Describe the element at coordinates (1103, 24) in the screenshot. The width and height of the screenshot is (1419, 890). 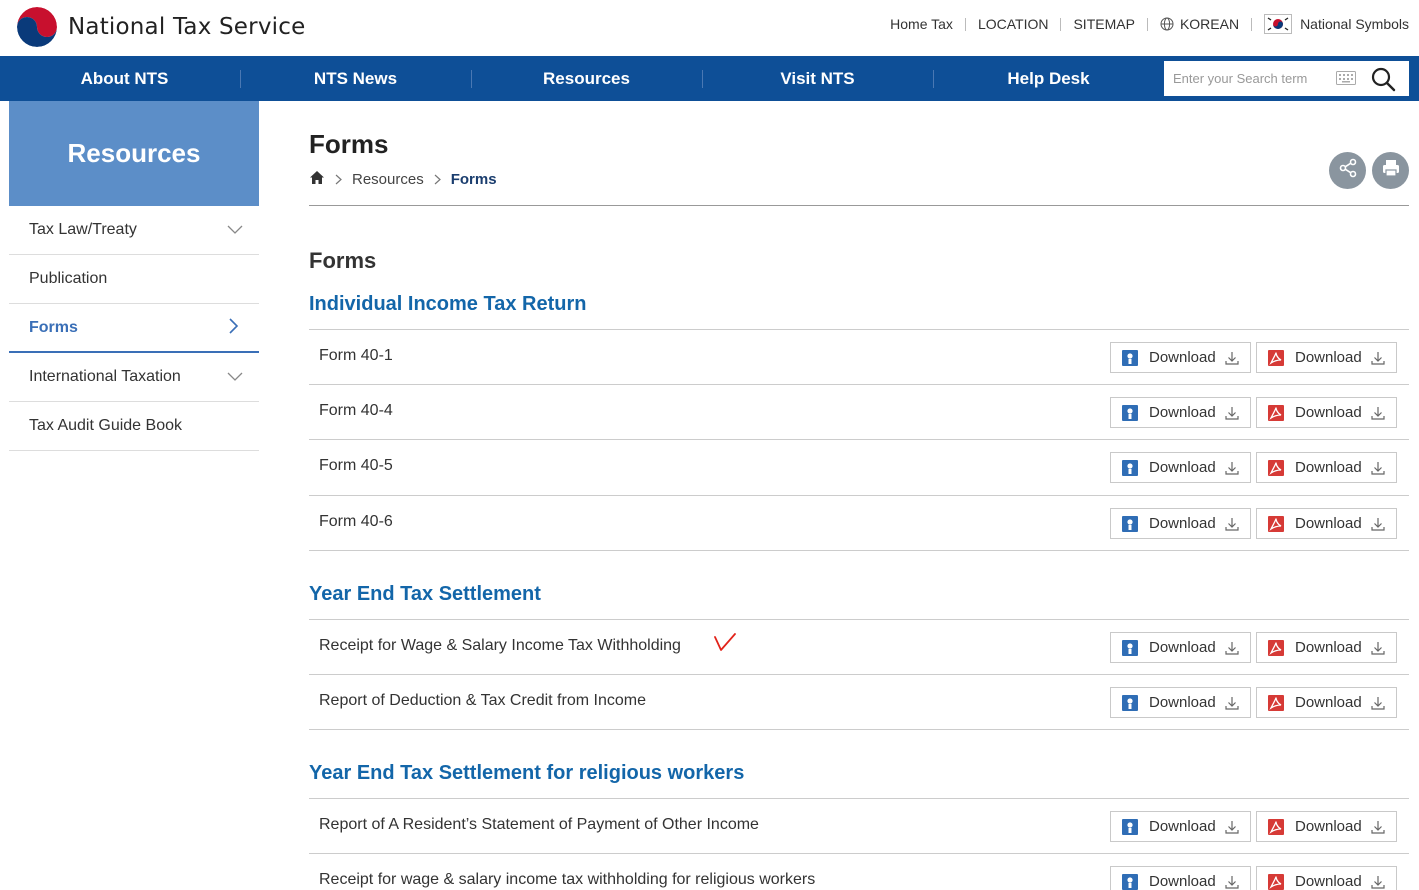
I see `sitemap-link: SITEMAP` at that location.